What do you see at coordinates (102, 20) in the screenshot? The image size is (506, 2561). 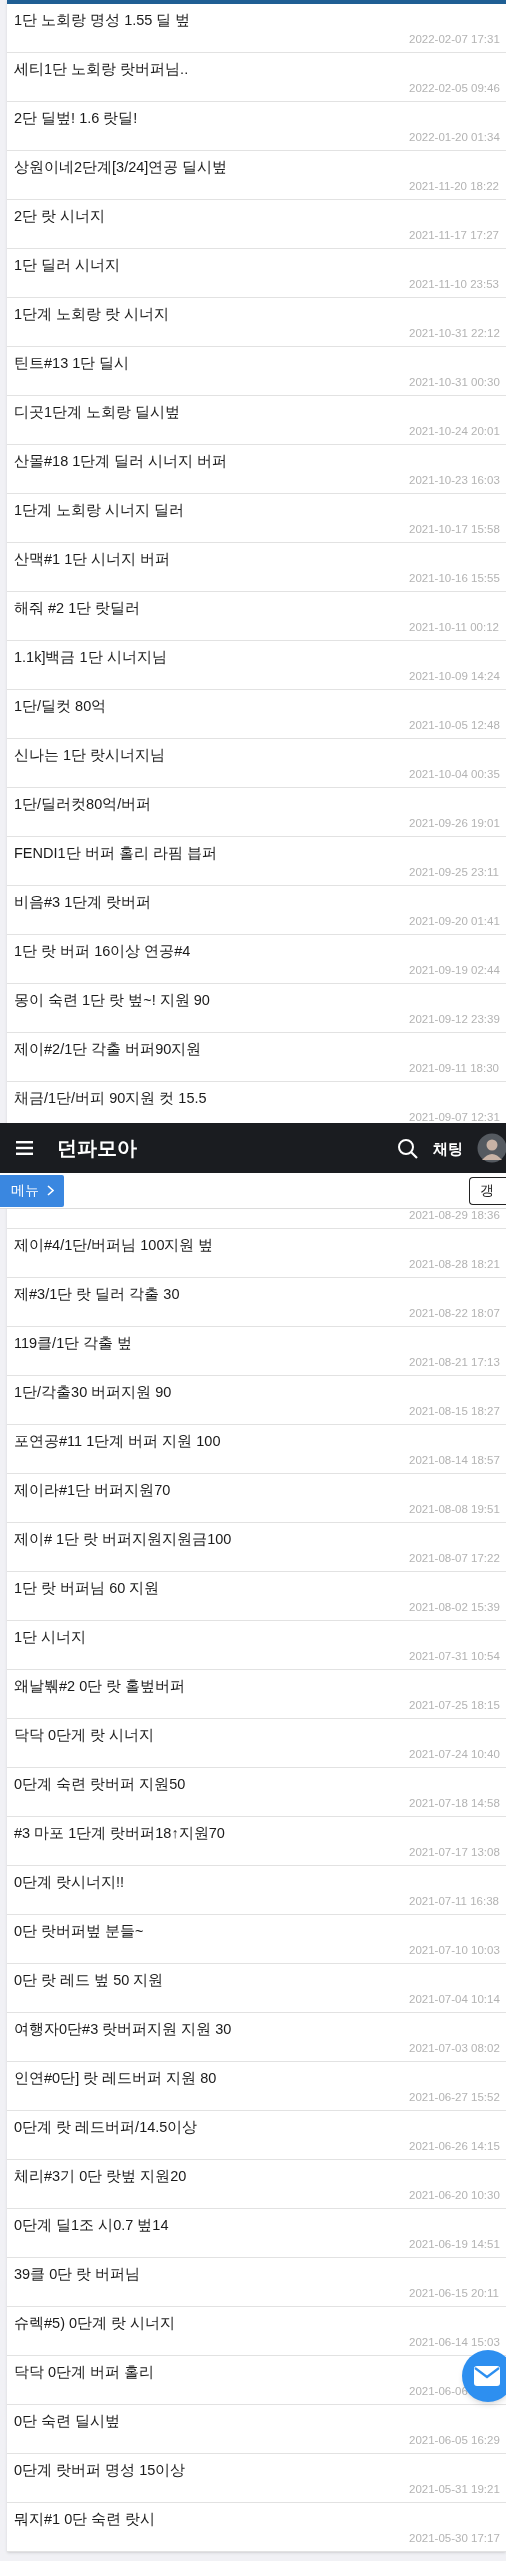 I see `post-title: 1단 노회랑 명성 1.55 딜 벞` at bounding box center [102, 20].